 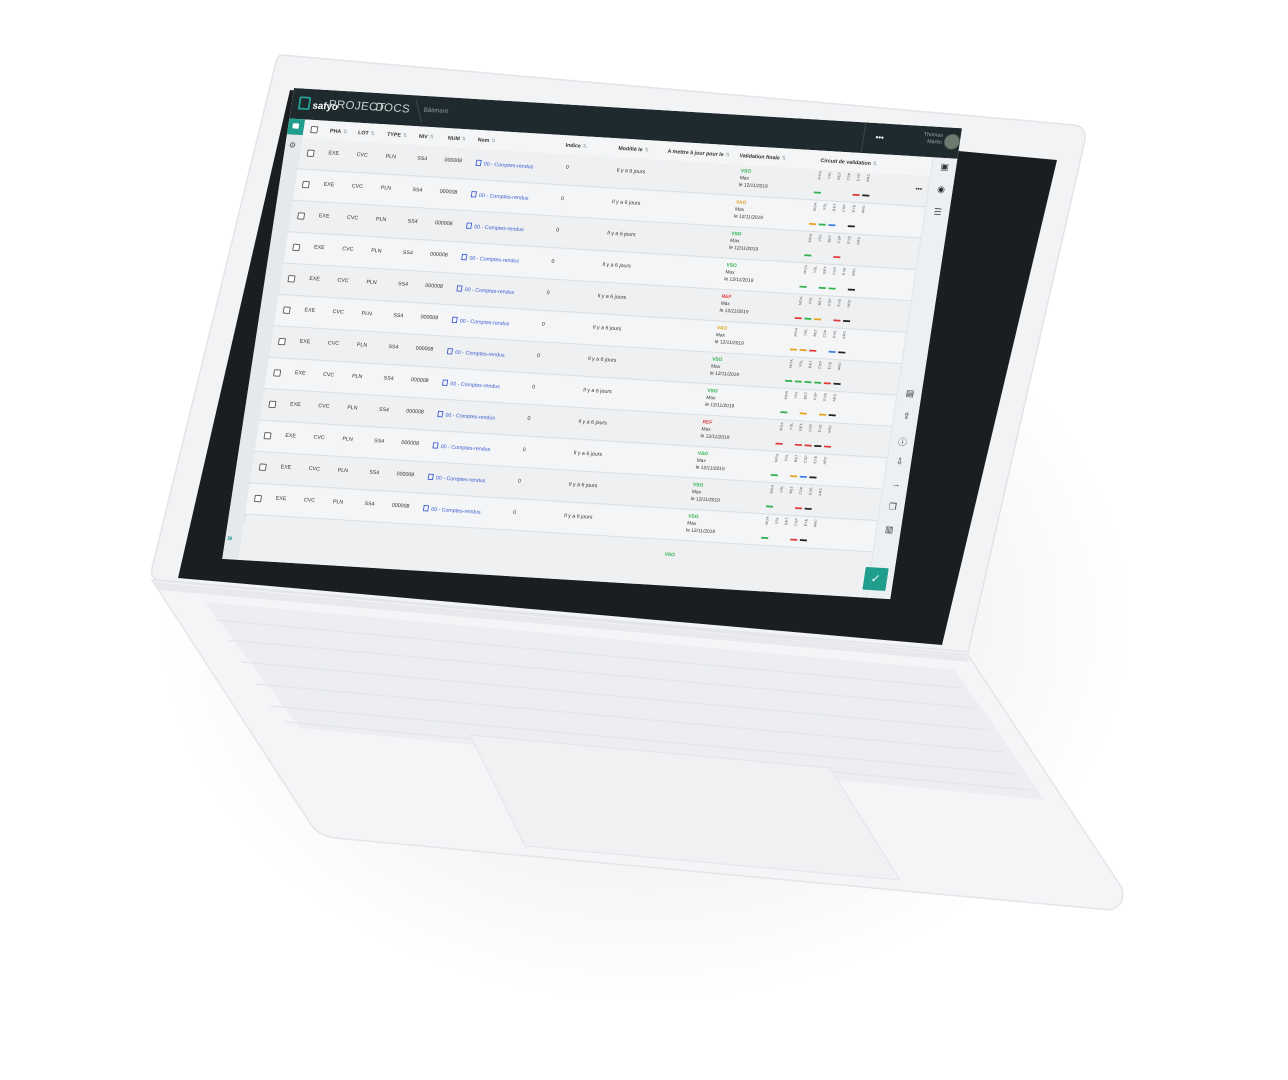 I want to click on avatar, so click(x=952, y=142).